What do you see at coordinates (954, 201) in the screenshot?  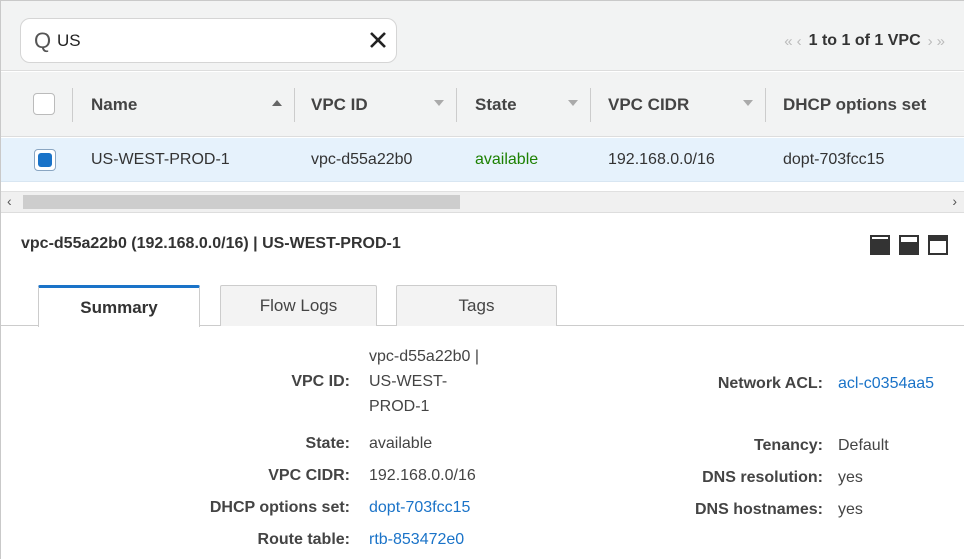 I see `scroll-right-icon: ›` at bounding box center [954, 201].